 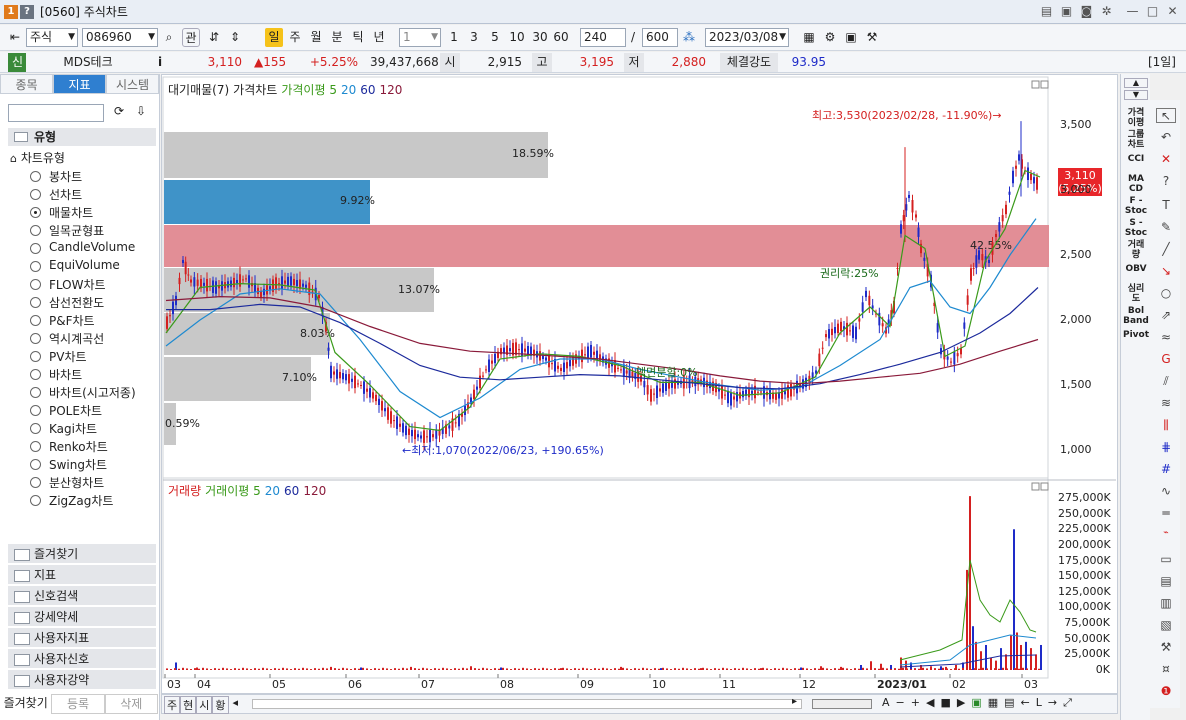 What do you see at coordinates (1136, 250) in the screenshot?
I see `quick-indicator-button: 거래 량` at bounding box center [1136, 250].